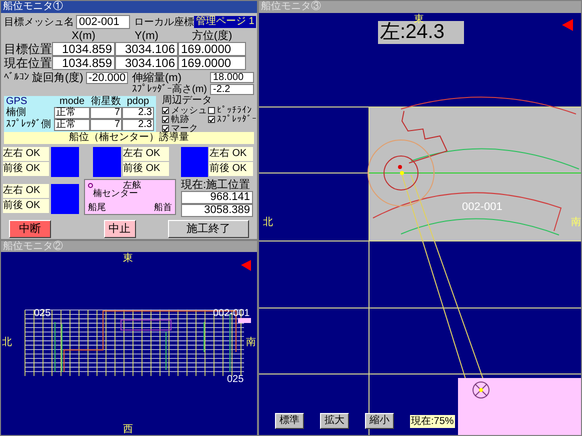 The width and height of the screenshot is (582, 436). I want to click on column-header: 衛星数, so click(106, 102).